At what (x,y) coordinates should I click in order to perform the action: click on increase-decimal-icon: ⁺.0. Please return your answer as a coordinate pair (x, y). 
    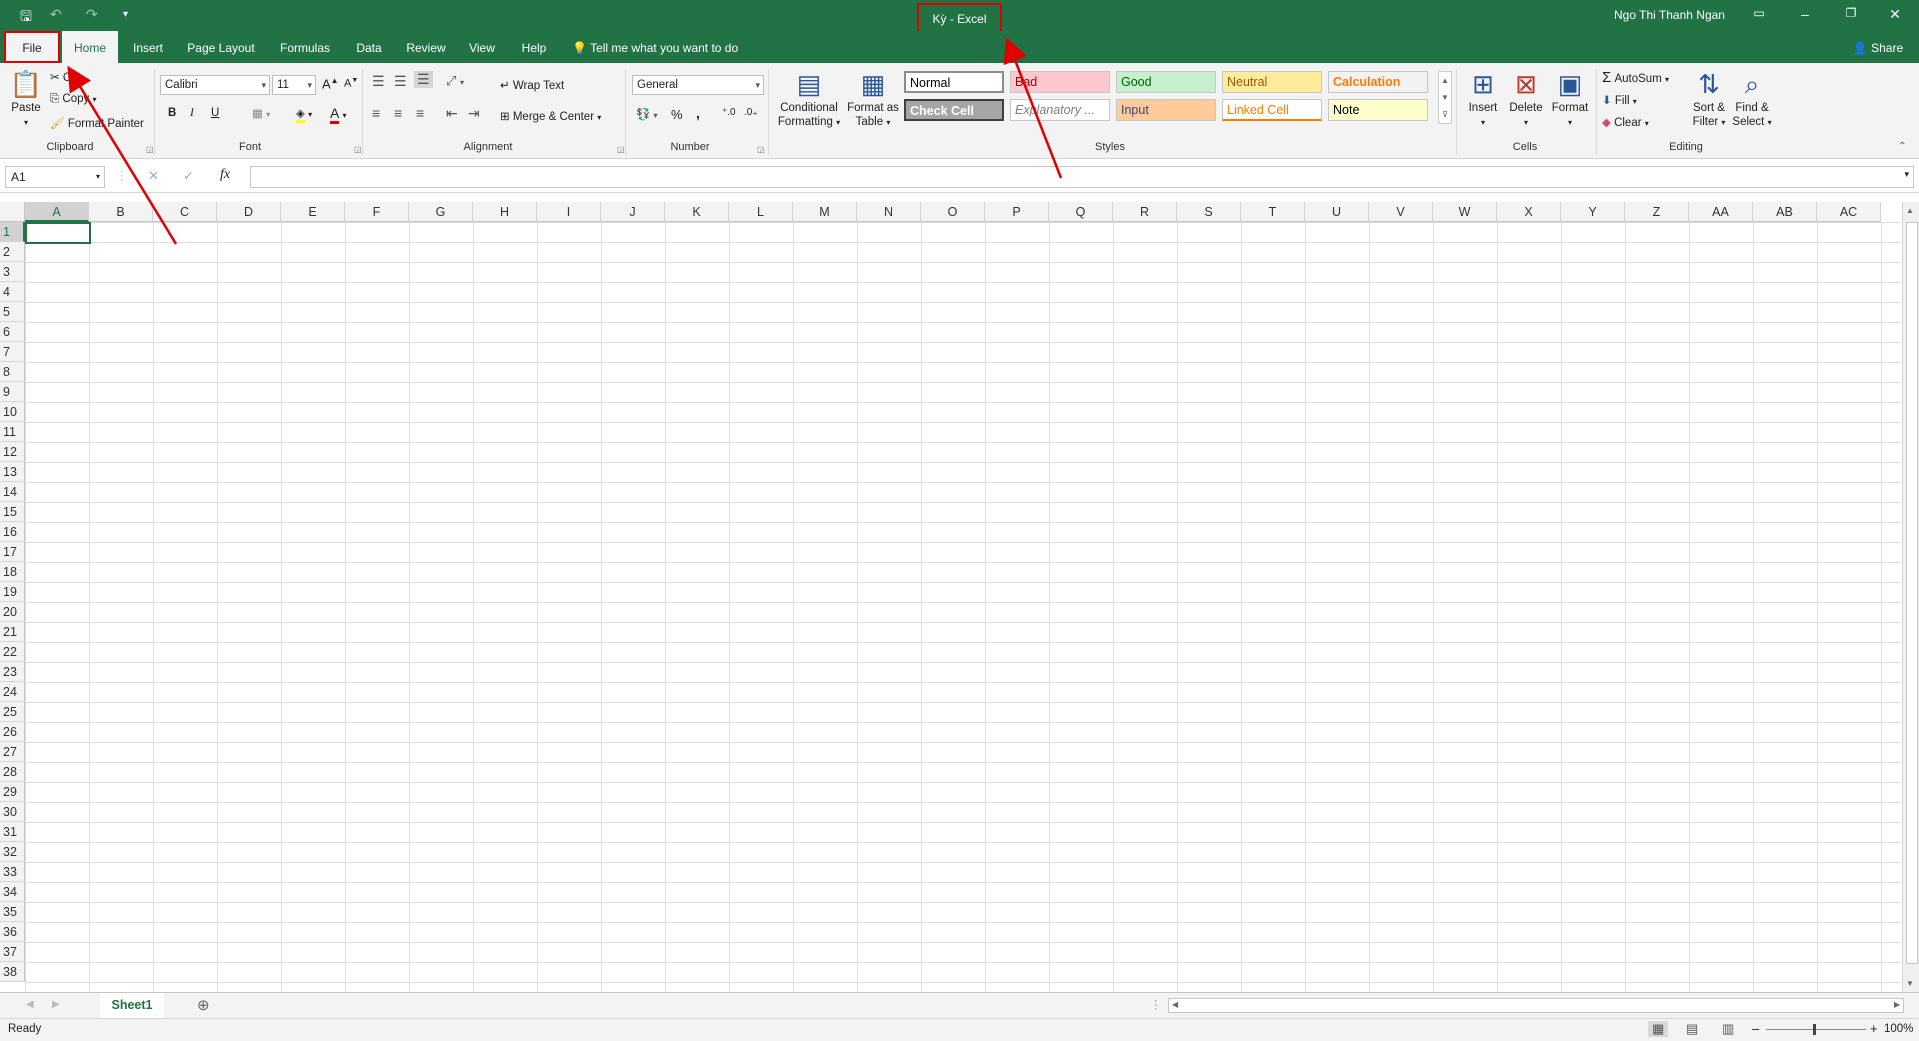
    Looking at the image, I should click on (729, 112).